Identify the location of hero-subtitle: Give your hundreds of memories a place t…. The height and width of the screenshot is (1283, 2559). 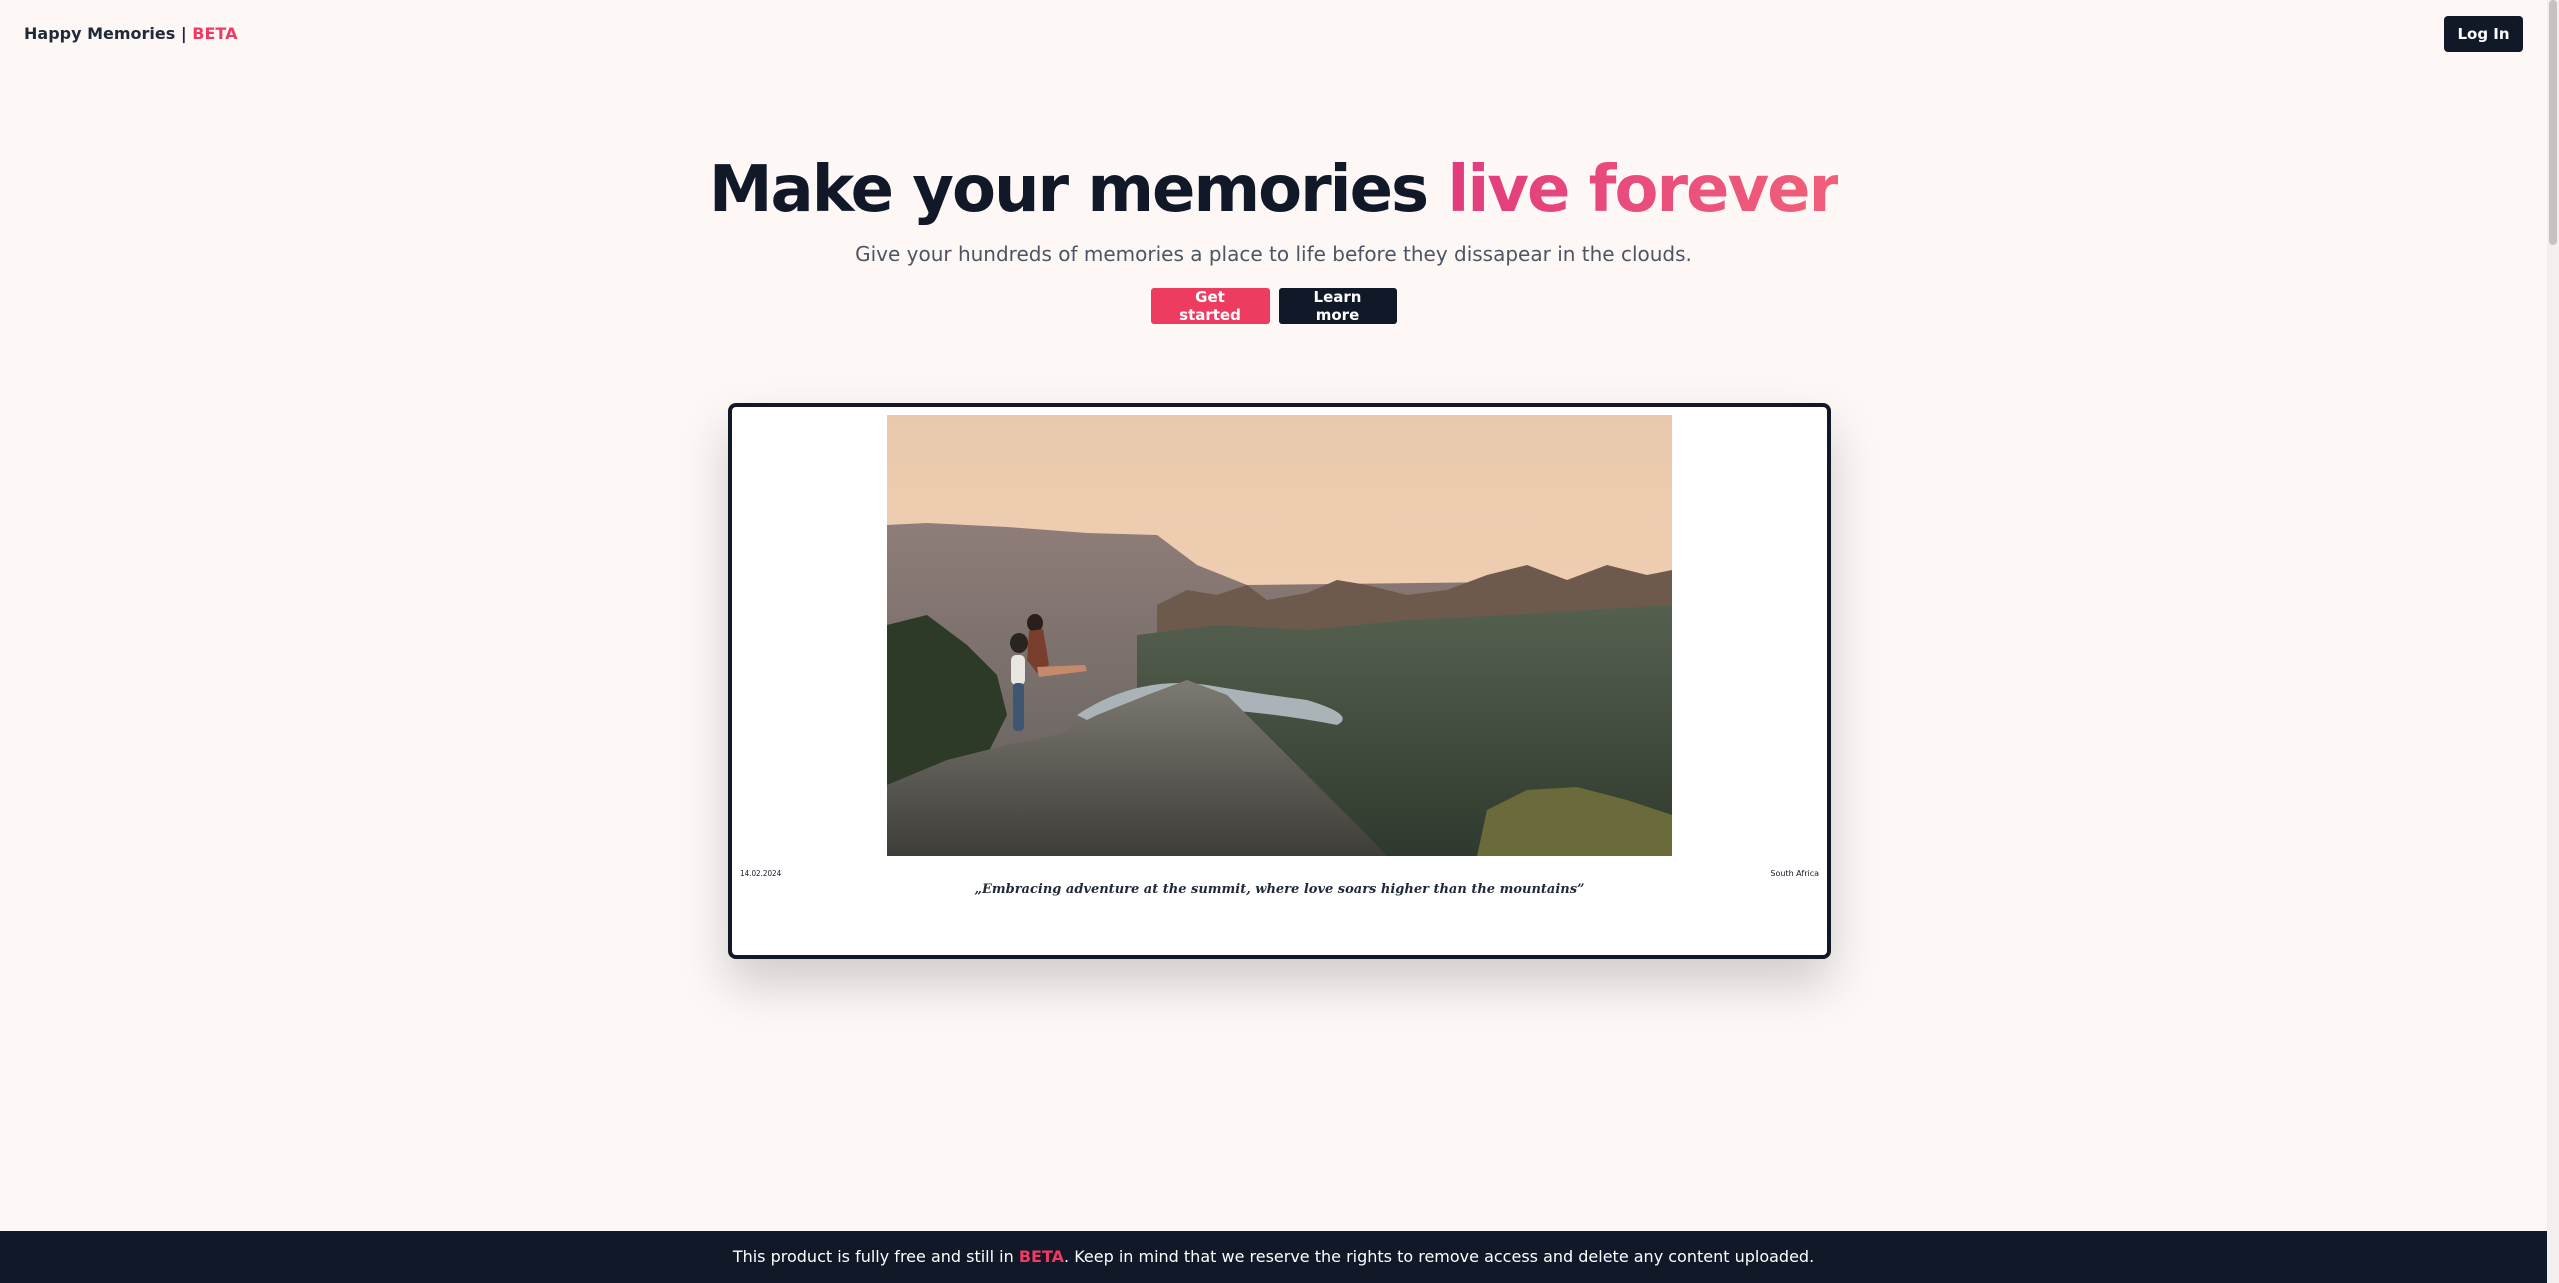
(1273, 254).